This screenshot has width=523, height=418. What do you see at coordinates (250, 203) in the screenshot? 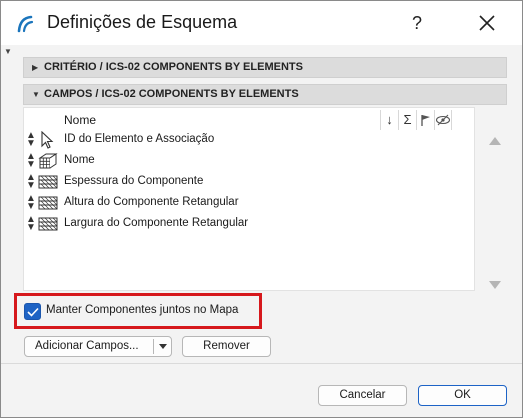
I see `list-item: ▲ ▼ Altura do Componente Retangular` at bounding box center [250, 203].